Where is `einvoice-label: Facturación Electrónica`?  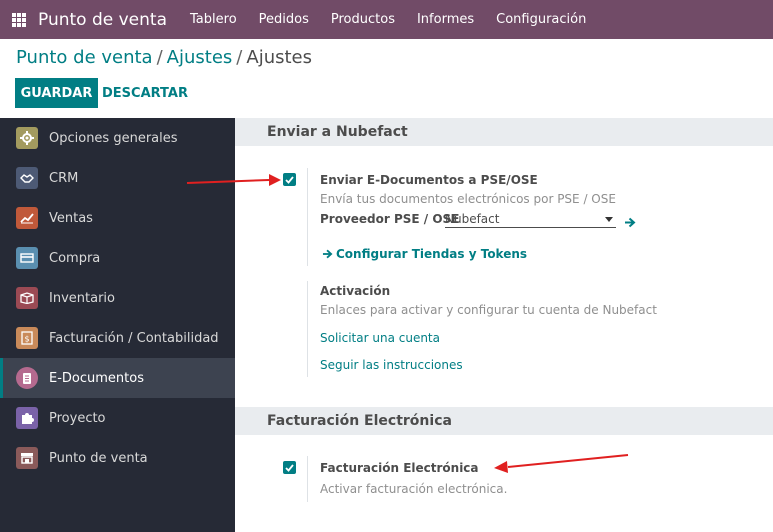 einvoice-label: Facturación Electrónica is located at coordinates (399, 468).